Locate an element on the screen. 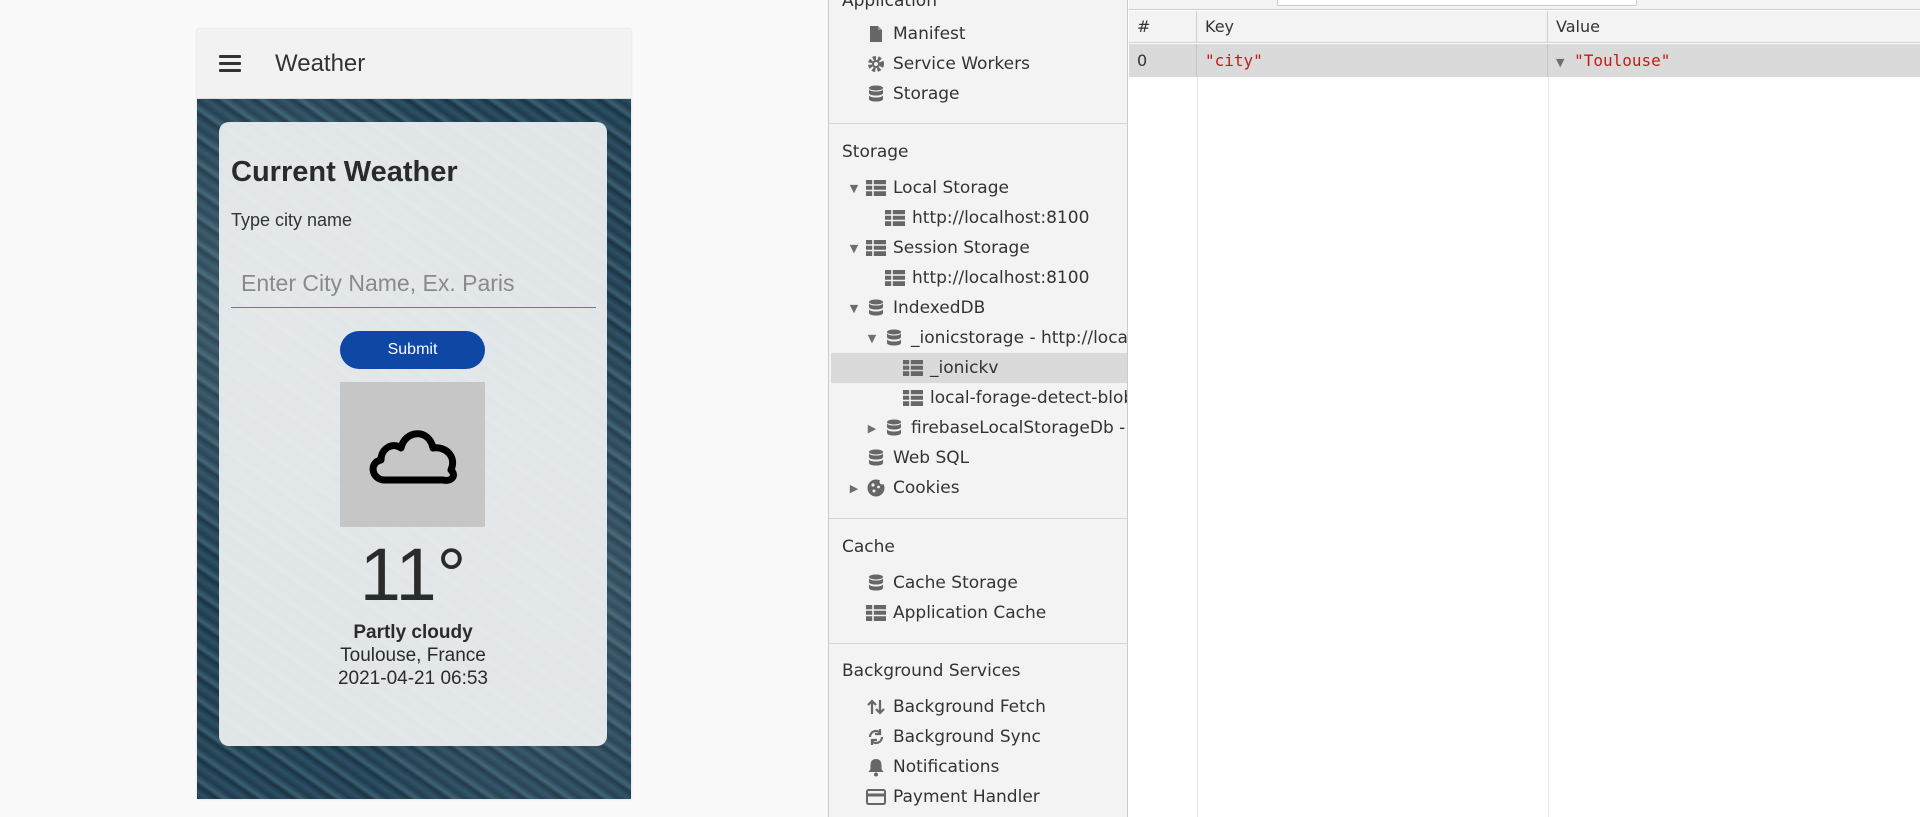  sidebar-item-label: _ionickv is located at coordinates (964, 368).